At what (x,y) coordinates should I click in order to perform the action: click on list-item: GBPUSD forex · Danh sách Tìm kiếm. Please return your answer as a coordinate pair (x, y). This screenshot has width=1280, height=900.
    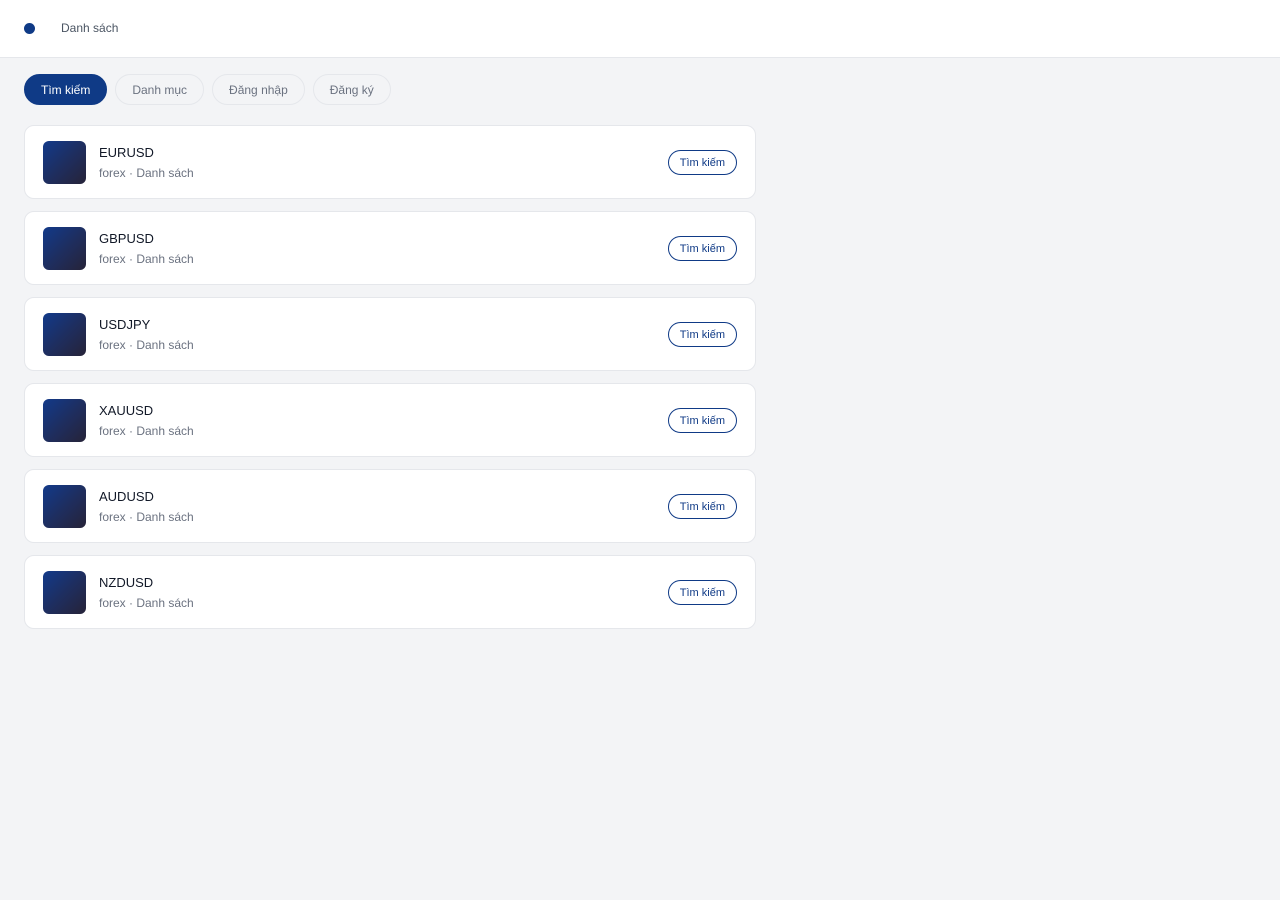
    Looking at the image, I should click on (390, 248).